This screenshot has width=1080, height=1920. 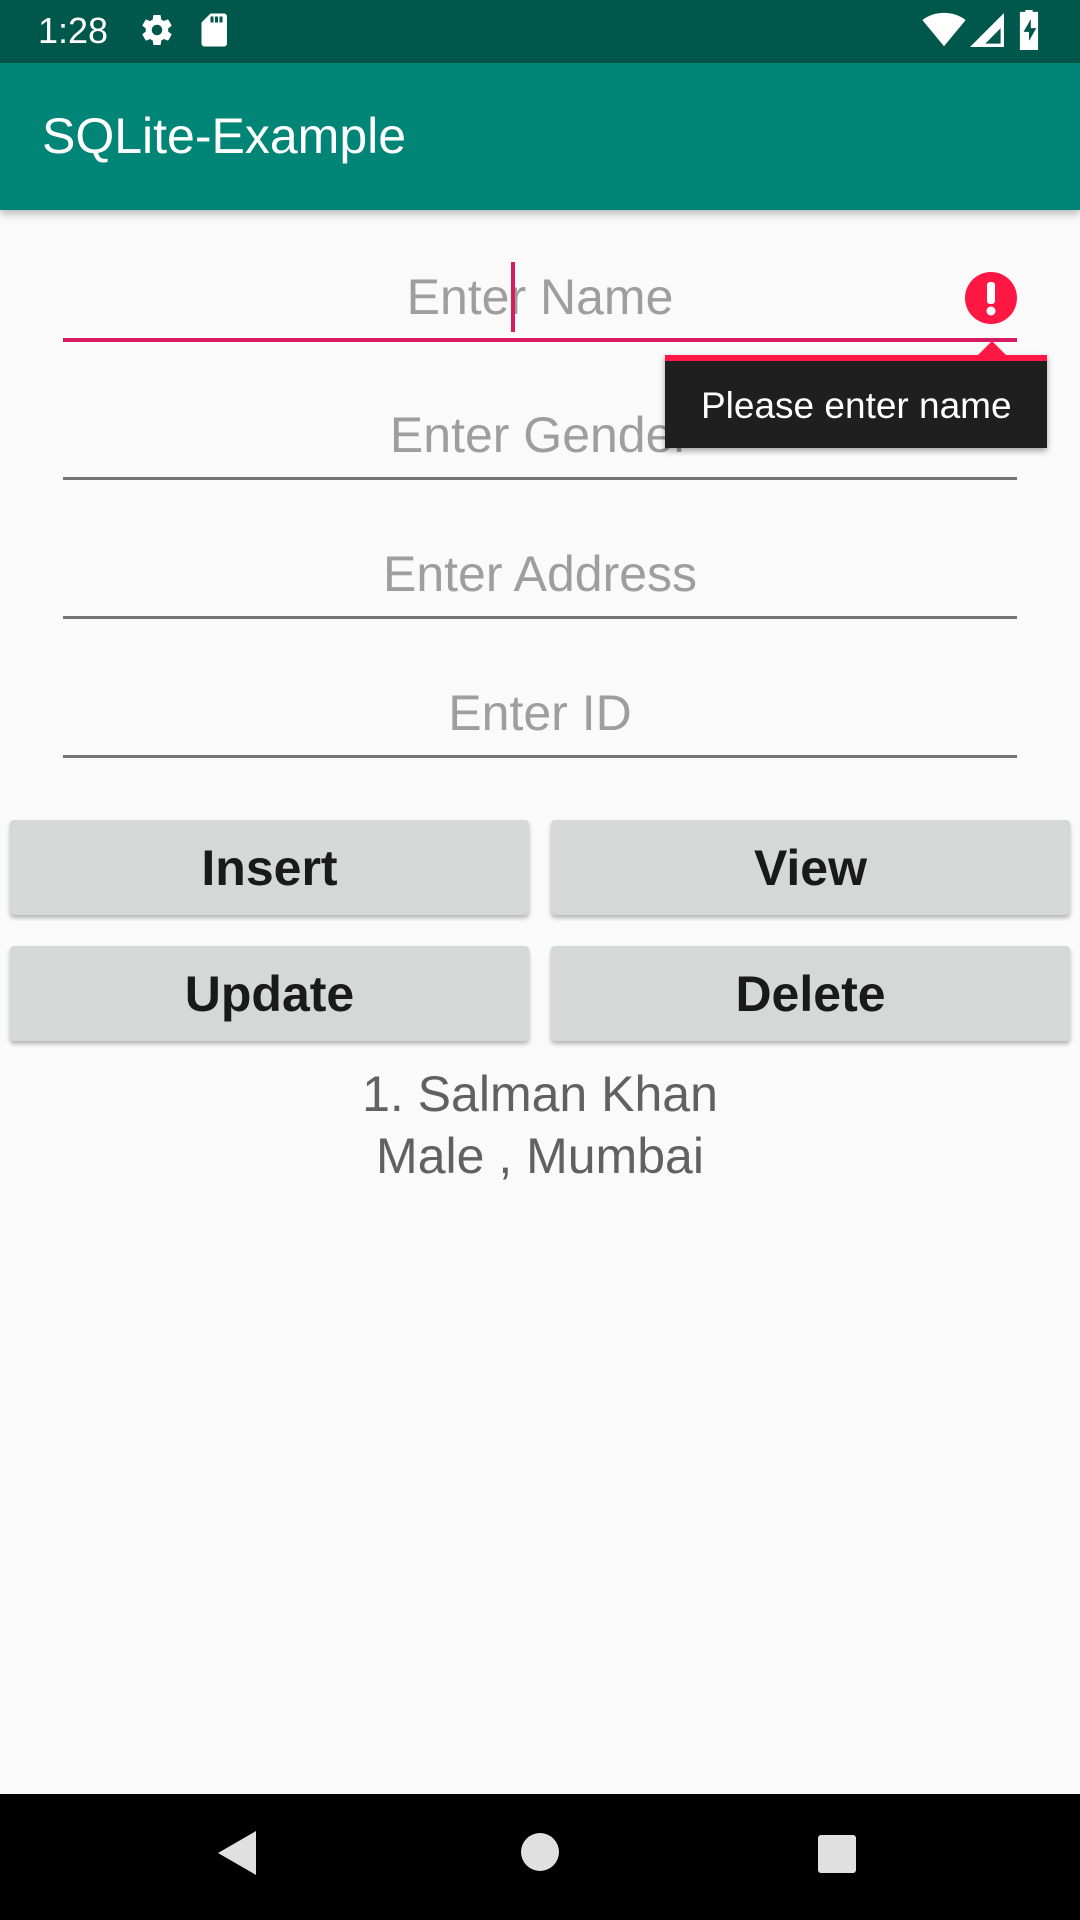 What do you see at coordinates (810, 867) in the screenshot?
I see `view-button: View` at bounding box center [810, 867].